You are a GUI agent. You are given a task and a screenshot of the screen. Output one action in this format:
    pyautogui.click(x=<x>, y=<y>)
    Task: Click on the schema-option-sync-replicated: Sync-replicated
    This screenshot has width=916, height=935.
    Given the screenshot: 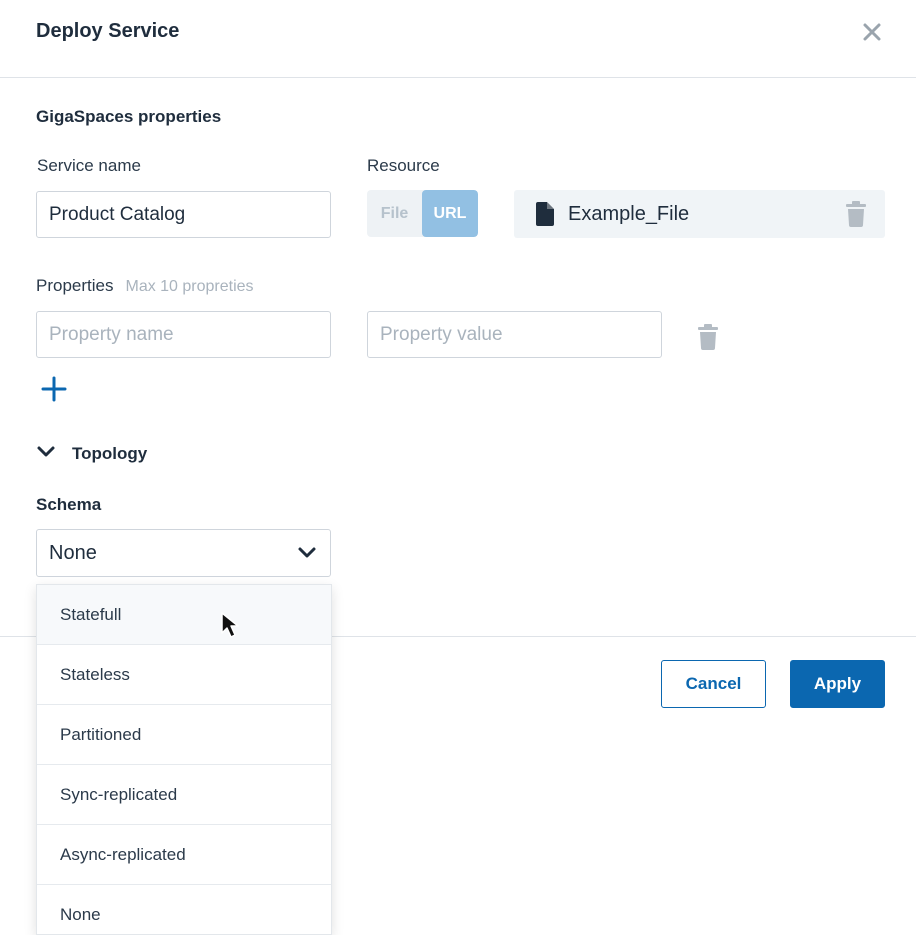 What is the action you would take?
    pyautogui.click(x=184, y=795)
    